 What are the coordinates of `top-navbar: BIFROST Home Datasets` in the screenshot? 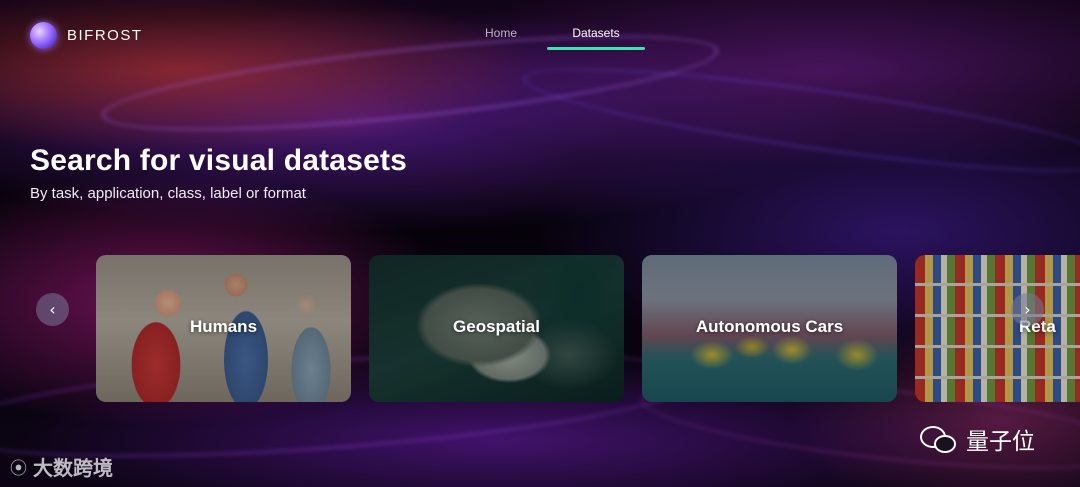 It's located at (540, 36).